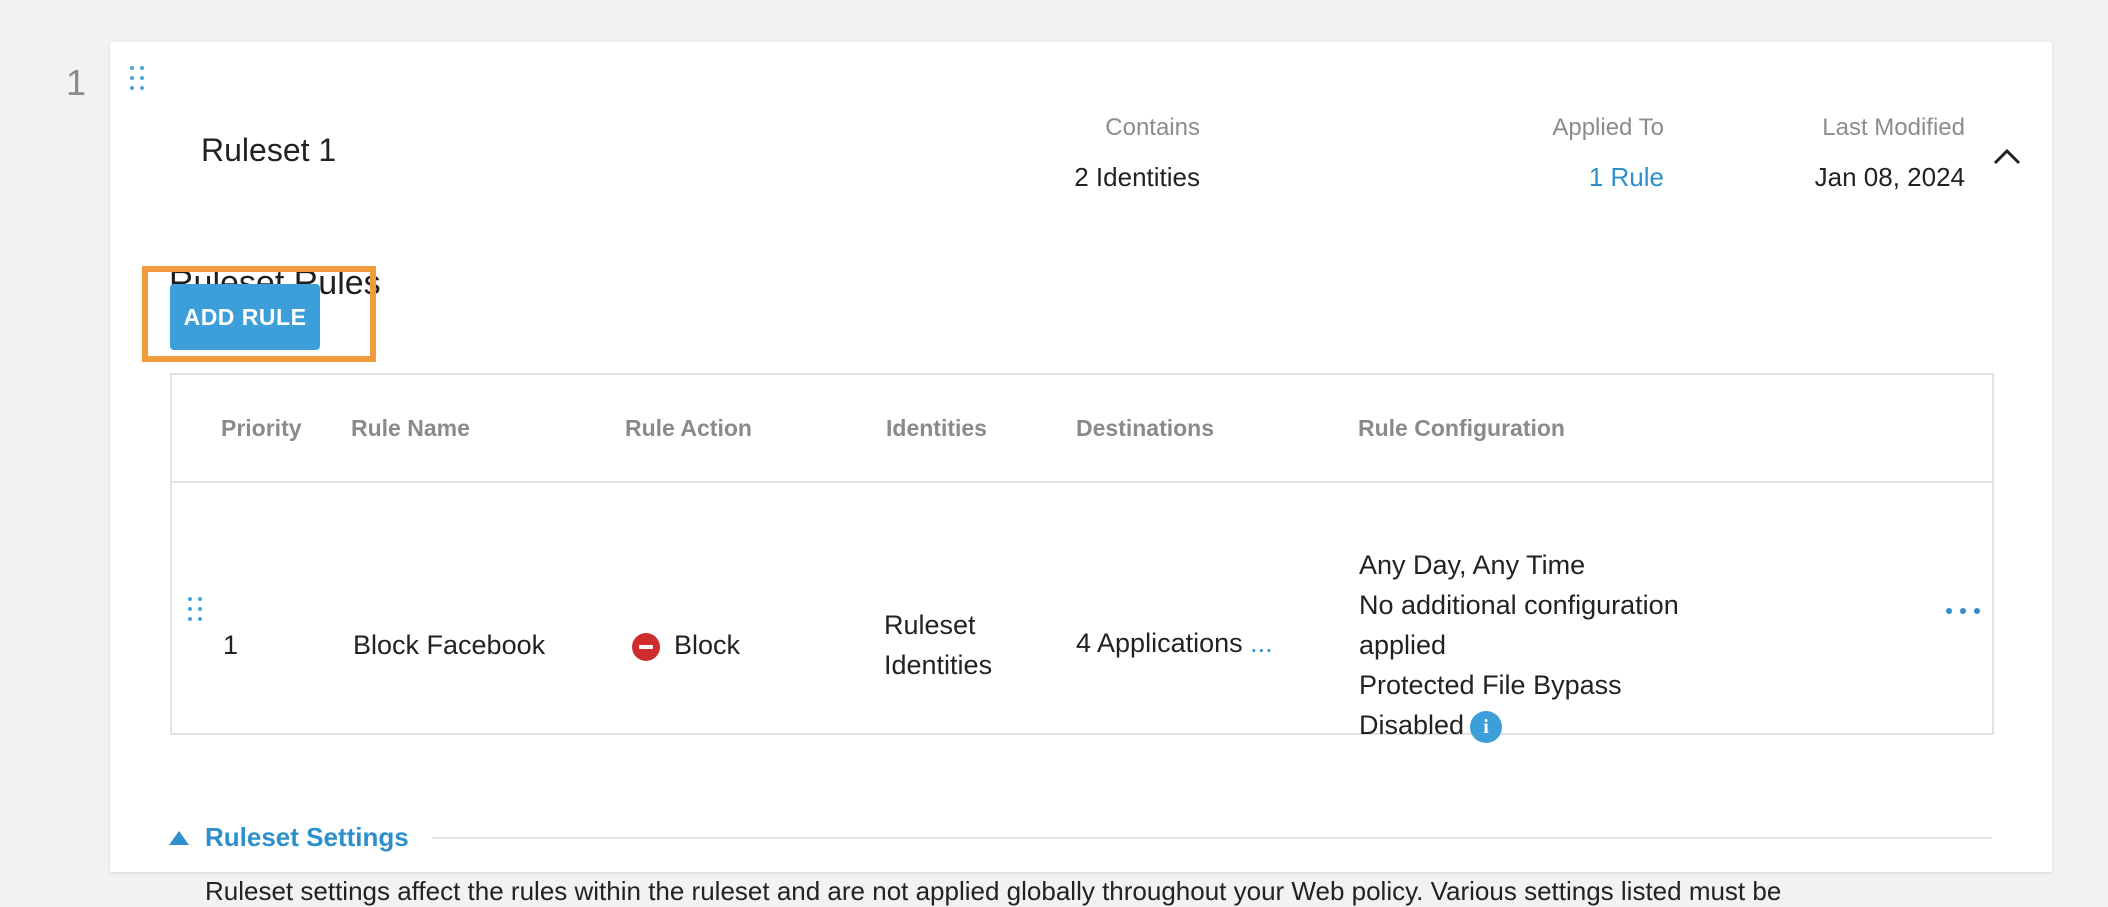 This screenshot has width=2108, height=907. I want to click on applied-to-label: Applied To, so click(1608, 127).